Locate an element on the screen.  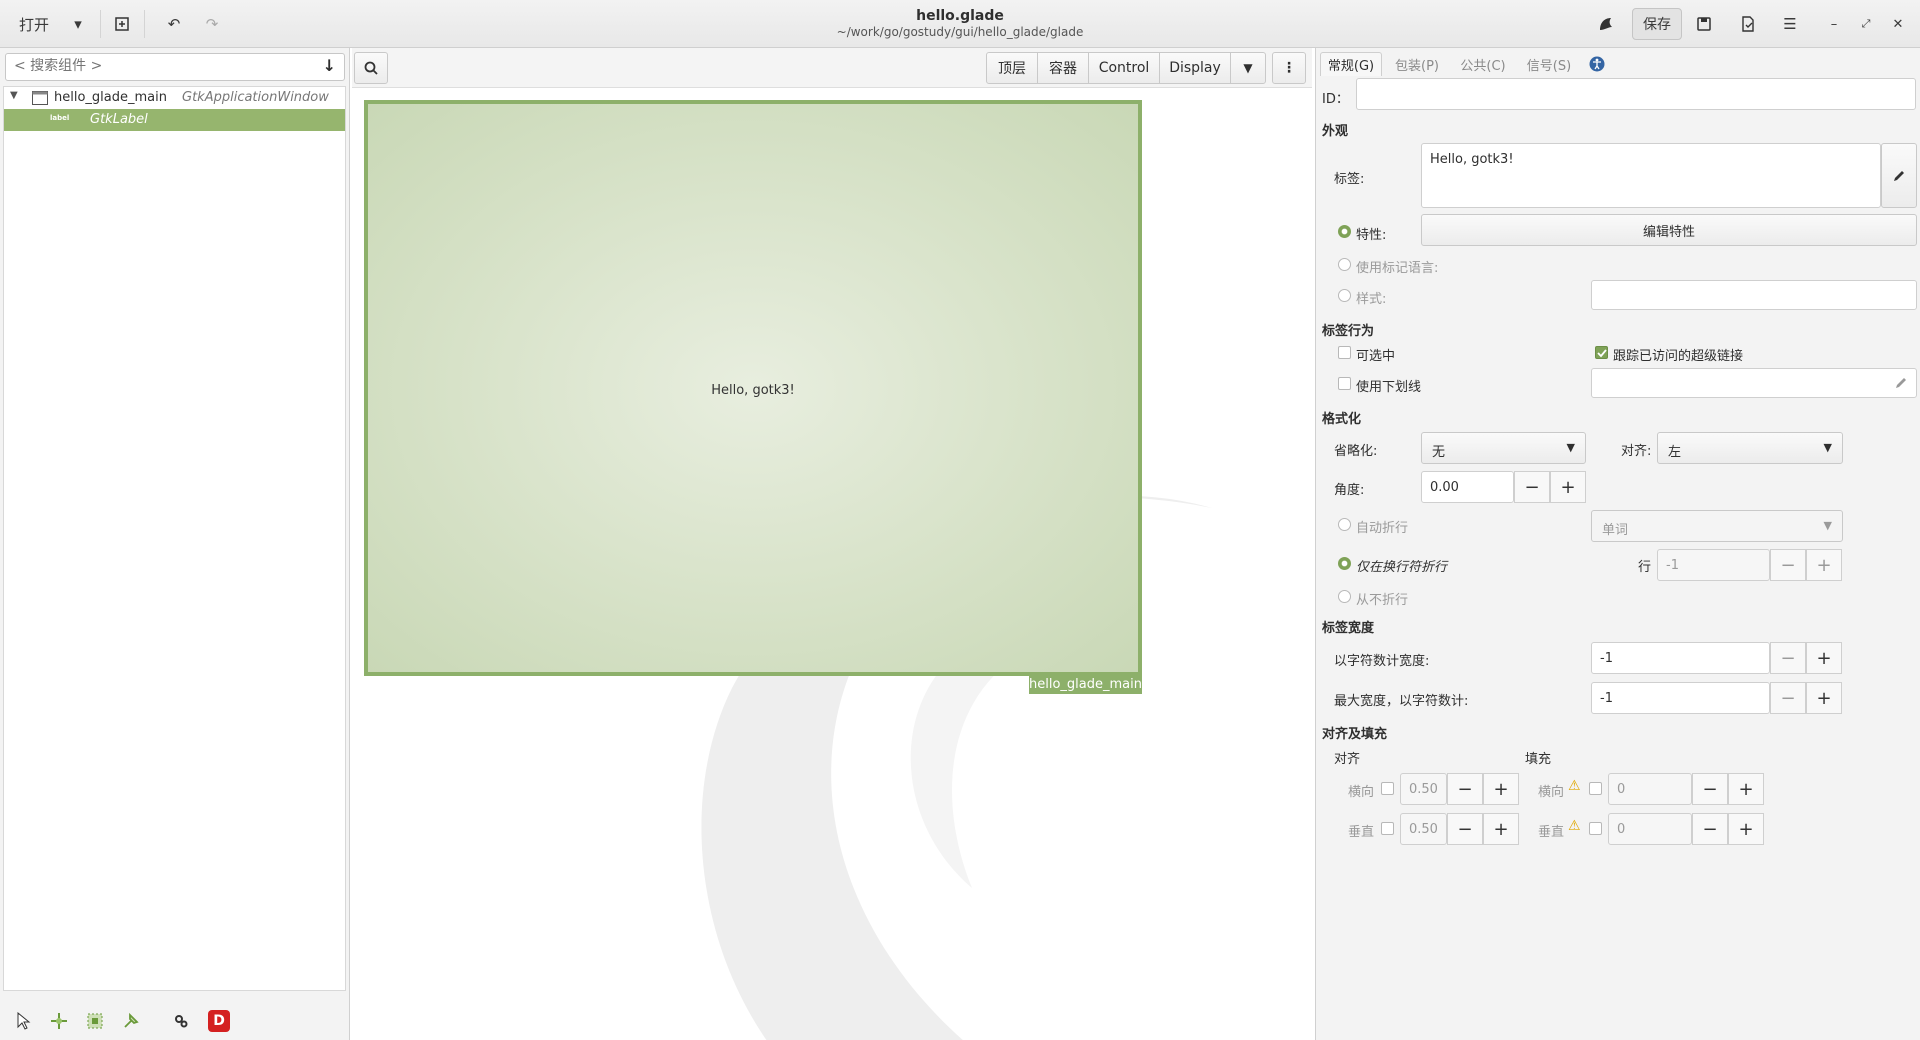
max-width-increment: + is located at coordinates (1824, 698).